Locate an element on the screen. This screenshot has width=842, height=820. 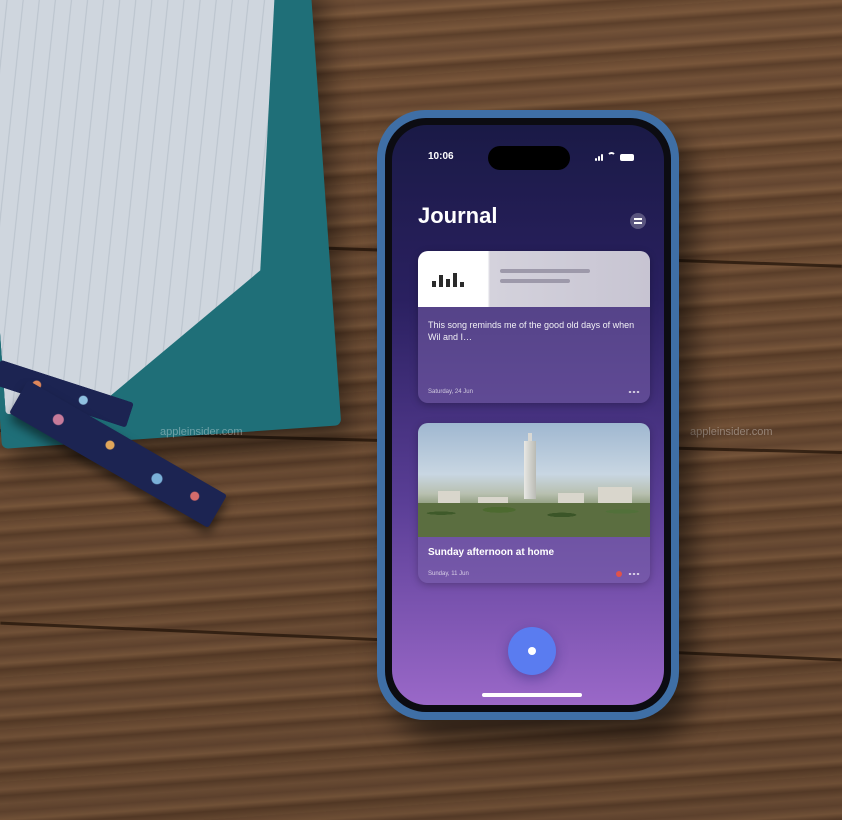
entry-date: Saturday, 24 Jun is located at coordinates (450, 392).